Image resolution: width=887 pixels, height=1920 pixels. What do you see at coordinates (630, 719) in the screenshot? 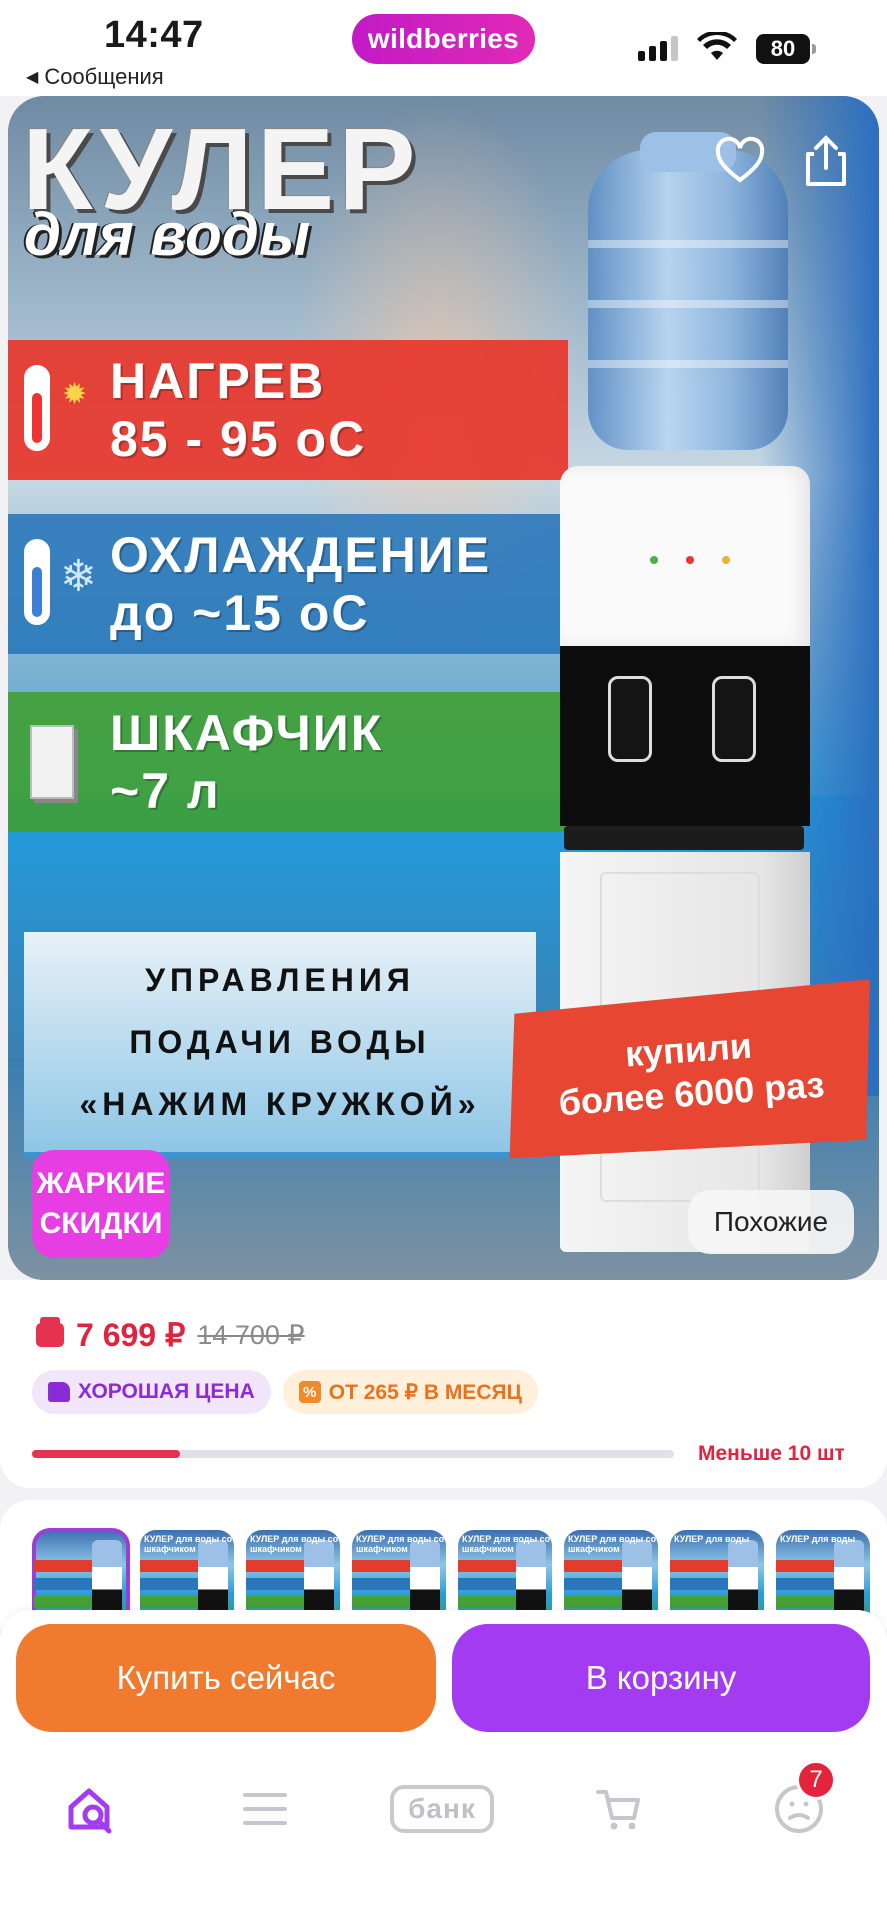
I see `hot-tap` at bounding box center [630, 719].